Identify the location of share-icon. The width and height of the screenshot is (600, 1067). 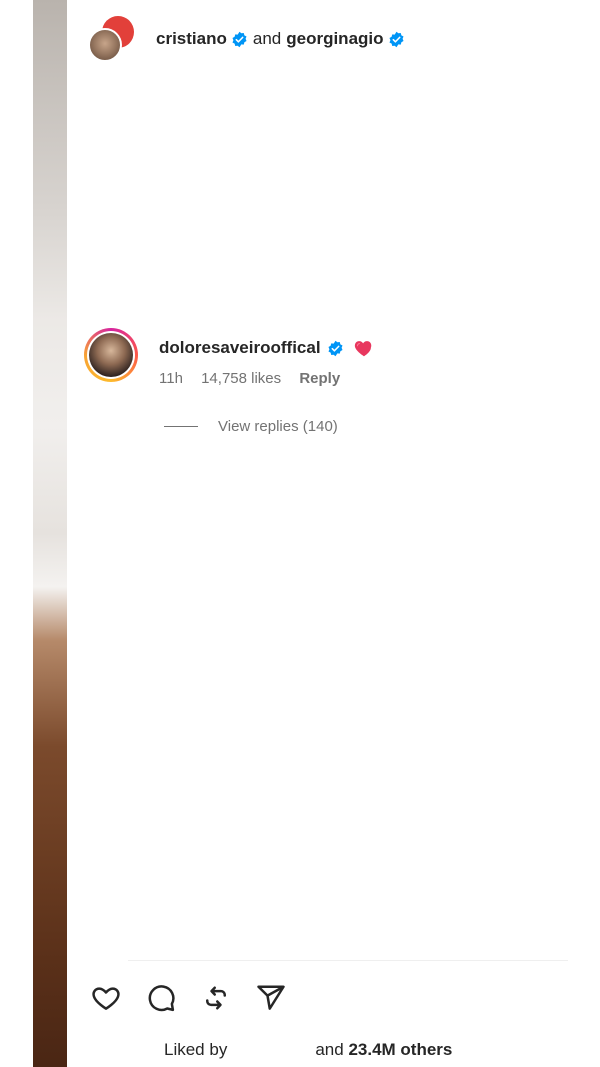
(271, 997).